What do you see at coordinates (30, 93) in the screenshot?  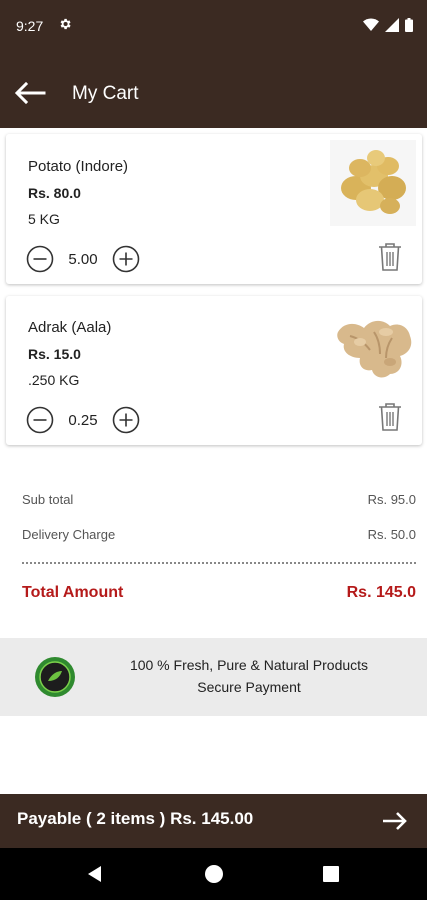 I see `arrow-left-icon` at bounding box center [30, 93].